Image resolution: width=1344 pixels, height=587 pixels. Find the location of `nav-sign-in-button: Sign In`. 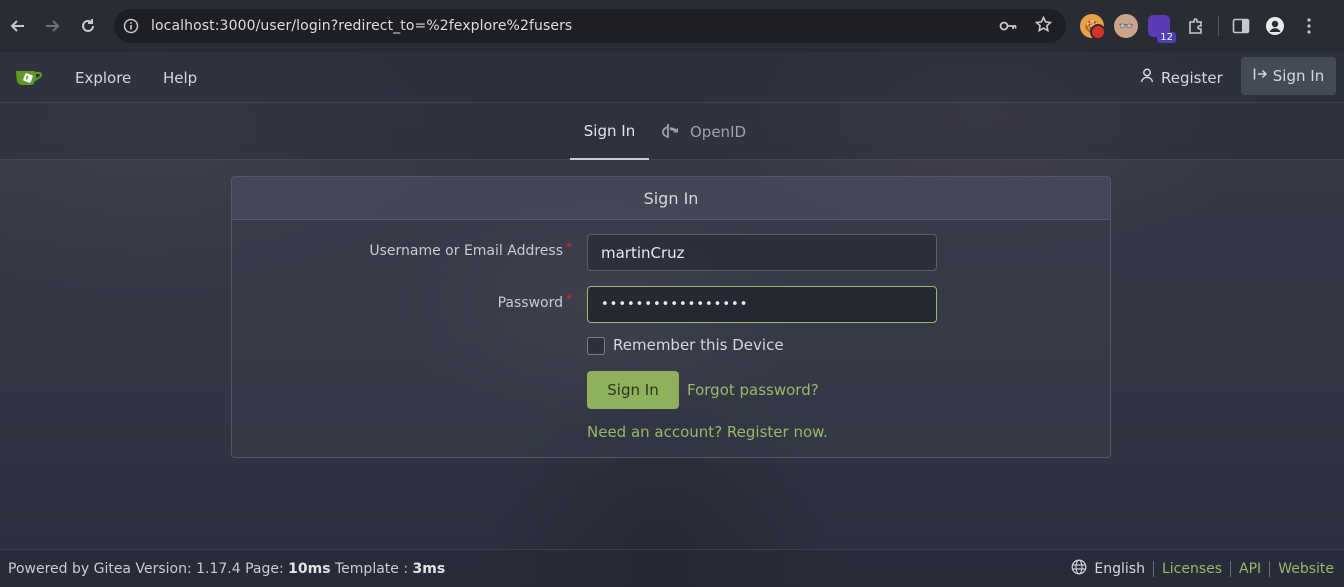

nav-sign-in-button: Sign In is located at coordinates (1288, 76).